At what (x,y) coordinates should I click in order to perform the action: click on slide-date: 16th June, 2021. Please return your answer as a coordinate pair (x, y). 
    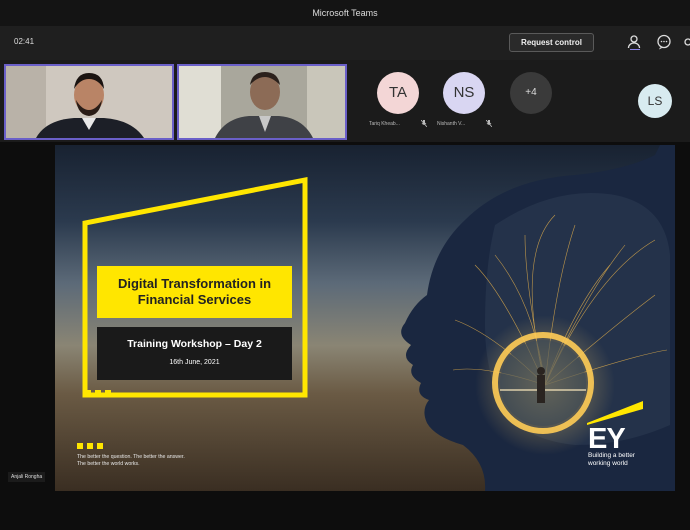
    Looking at the image, I should click on (194, 362).